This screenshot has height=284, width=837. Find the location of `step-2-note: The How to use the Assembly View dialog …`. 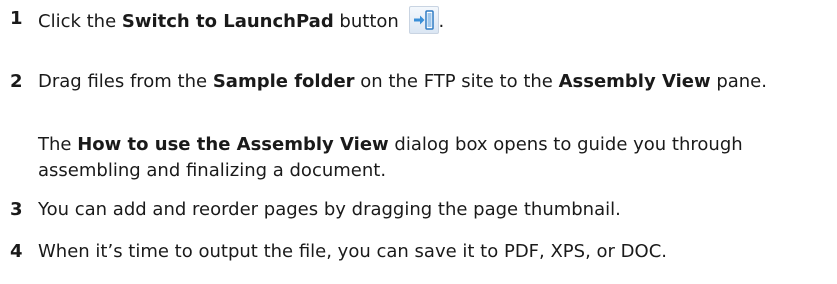

step-2-note: The How to use the Assembly View dialog … is located at coordinates (390, 157).